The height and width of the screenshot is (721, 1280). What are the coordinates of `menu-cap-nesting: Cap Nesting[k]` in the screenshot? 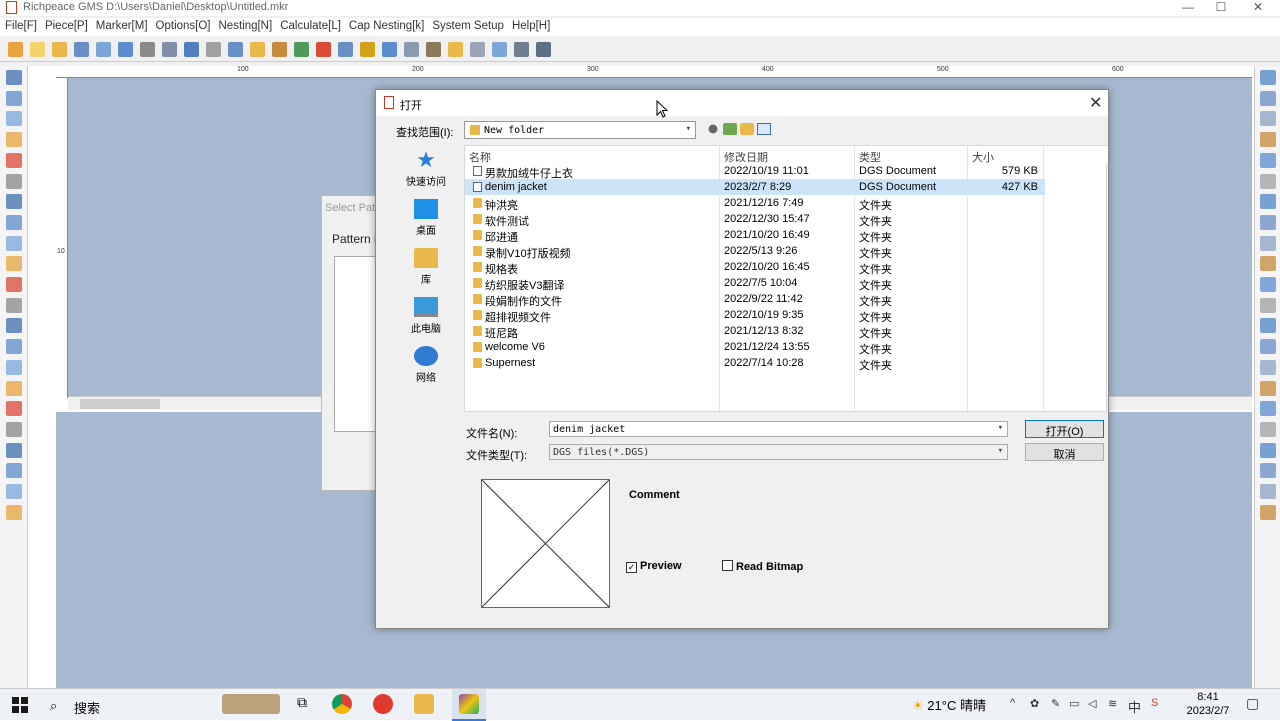 It's located at (385, 25).